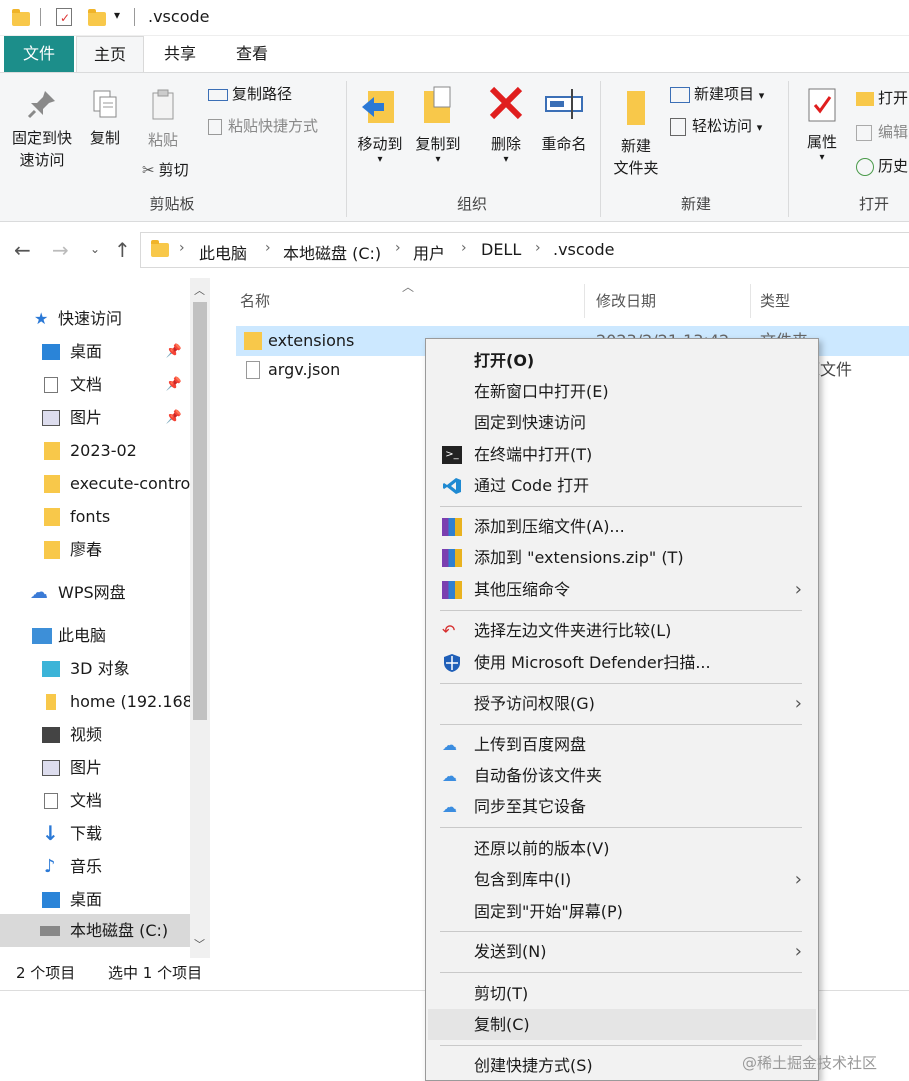 The image size is (909, 1081). I want to click on scroll-up-icon: ︿, so click(199, 290).